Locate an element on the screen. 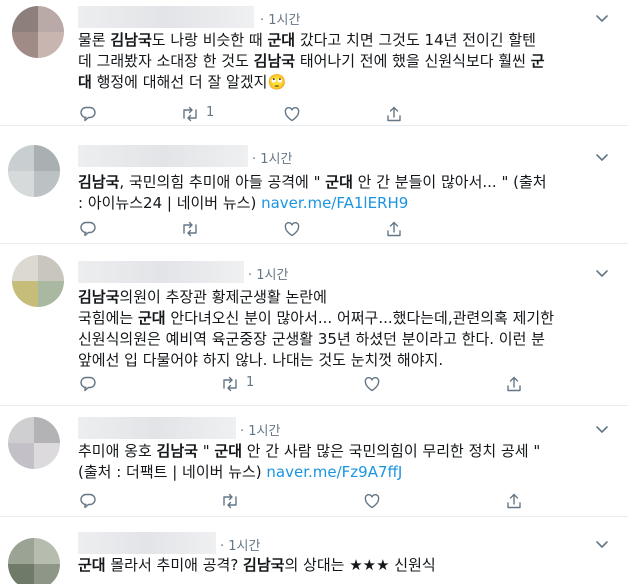 The image size is (640, 584). text-segment: 의 상대는 ★★★ 신원식 is located at coordinates (360, 565).